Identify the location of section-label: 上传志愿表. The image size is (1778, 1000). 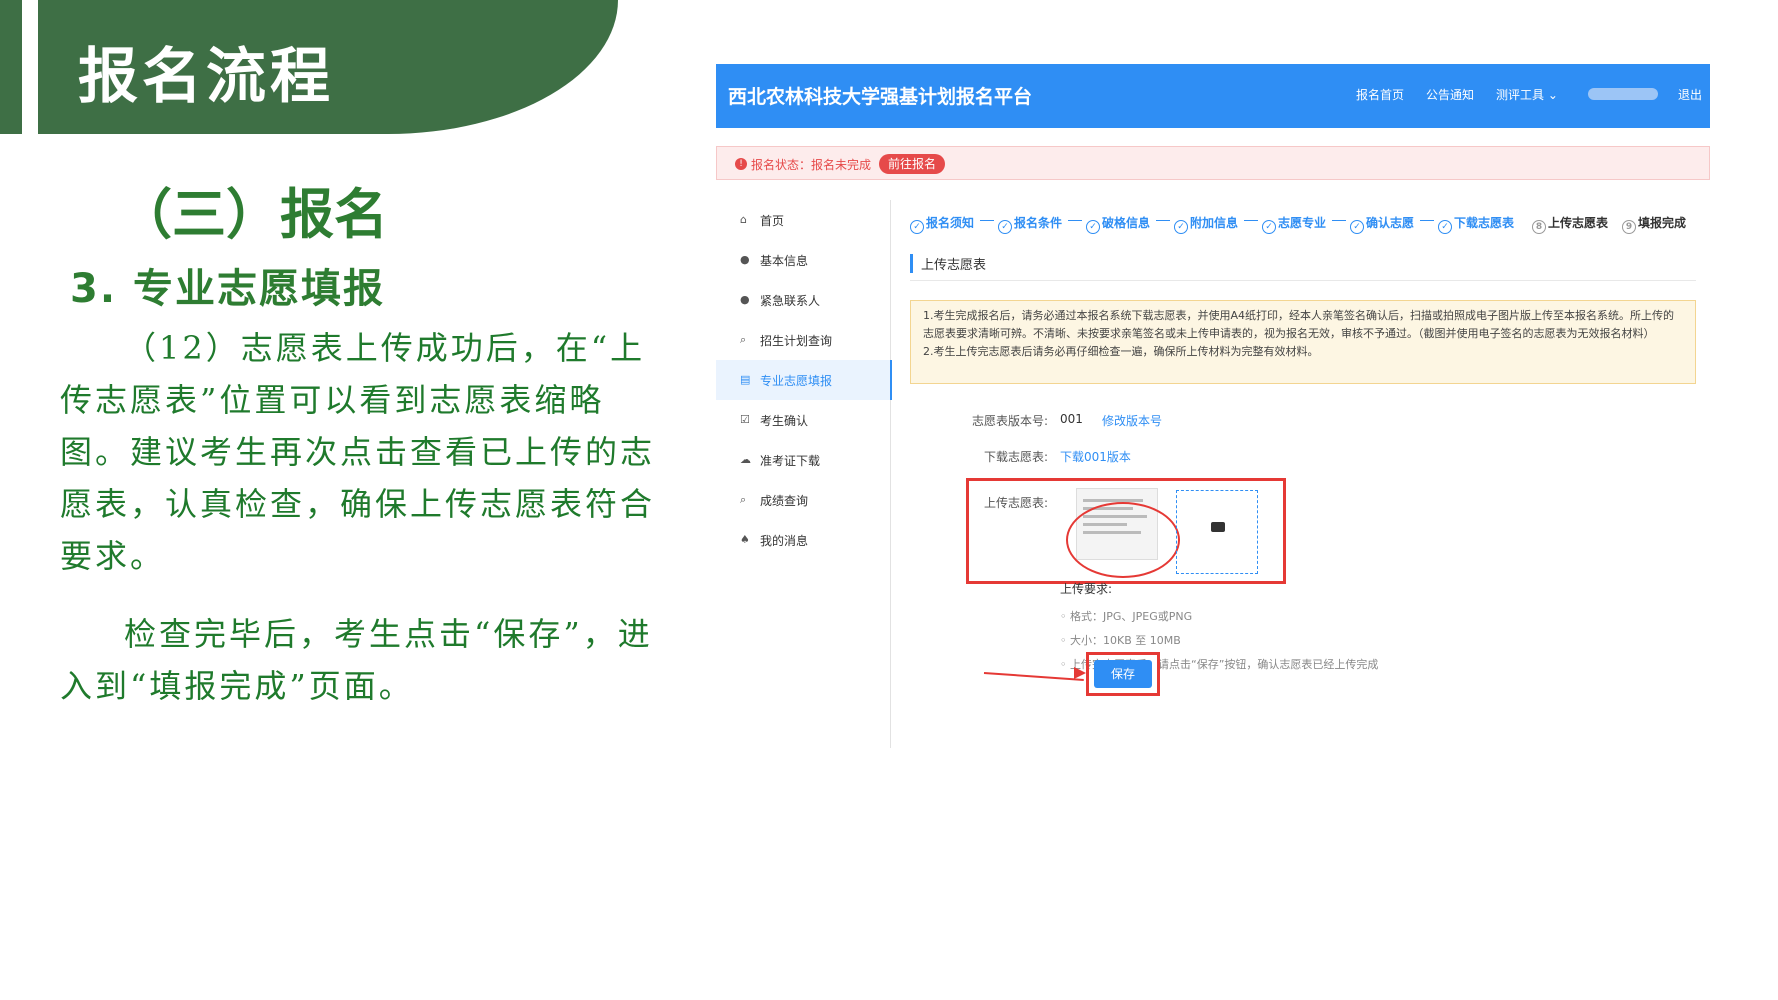
(948, 263).